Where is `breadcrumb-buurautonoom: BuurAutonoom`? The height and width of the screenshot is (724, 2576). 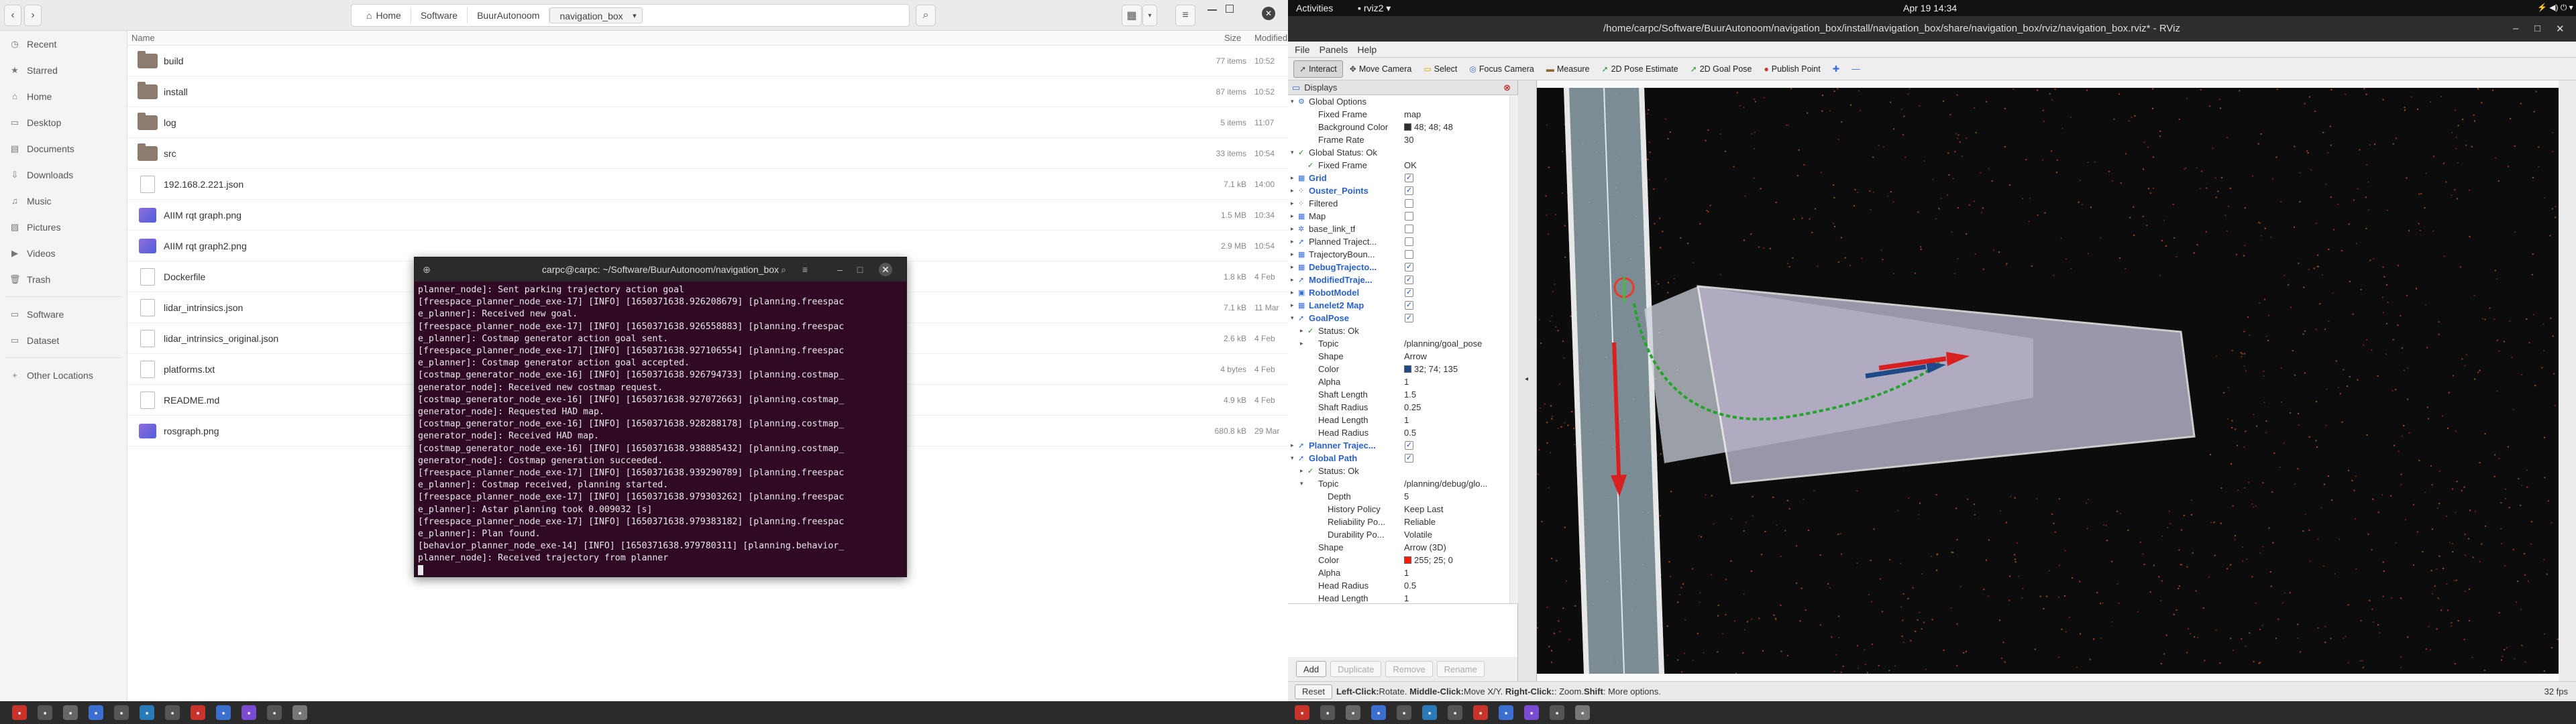 breadcrumb-buurautonoom: BuurAutonoom is located at coordinates (509, 15).